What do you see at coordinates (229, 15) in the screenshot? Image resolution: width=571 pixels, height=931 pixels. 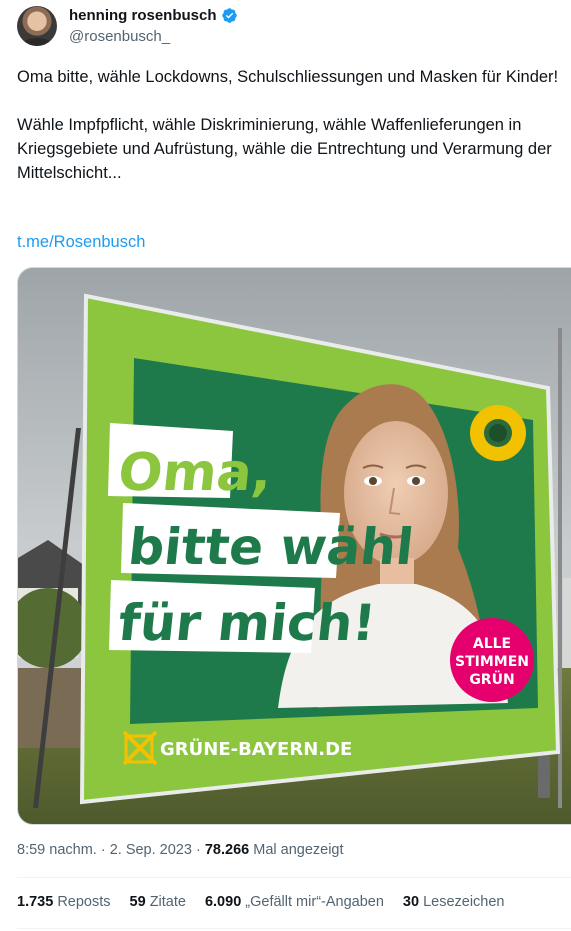 I see `verified-badge-icon` at bounding box center [229, 15].